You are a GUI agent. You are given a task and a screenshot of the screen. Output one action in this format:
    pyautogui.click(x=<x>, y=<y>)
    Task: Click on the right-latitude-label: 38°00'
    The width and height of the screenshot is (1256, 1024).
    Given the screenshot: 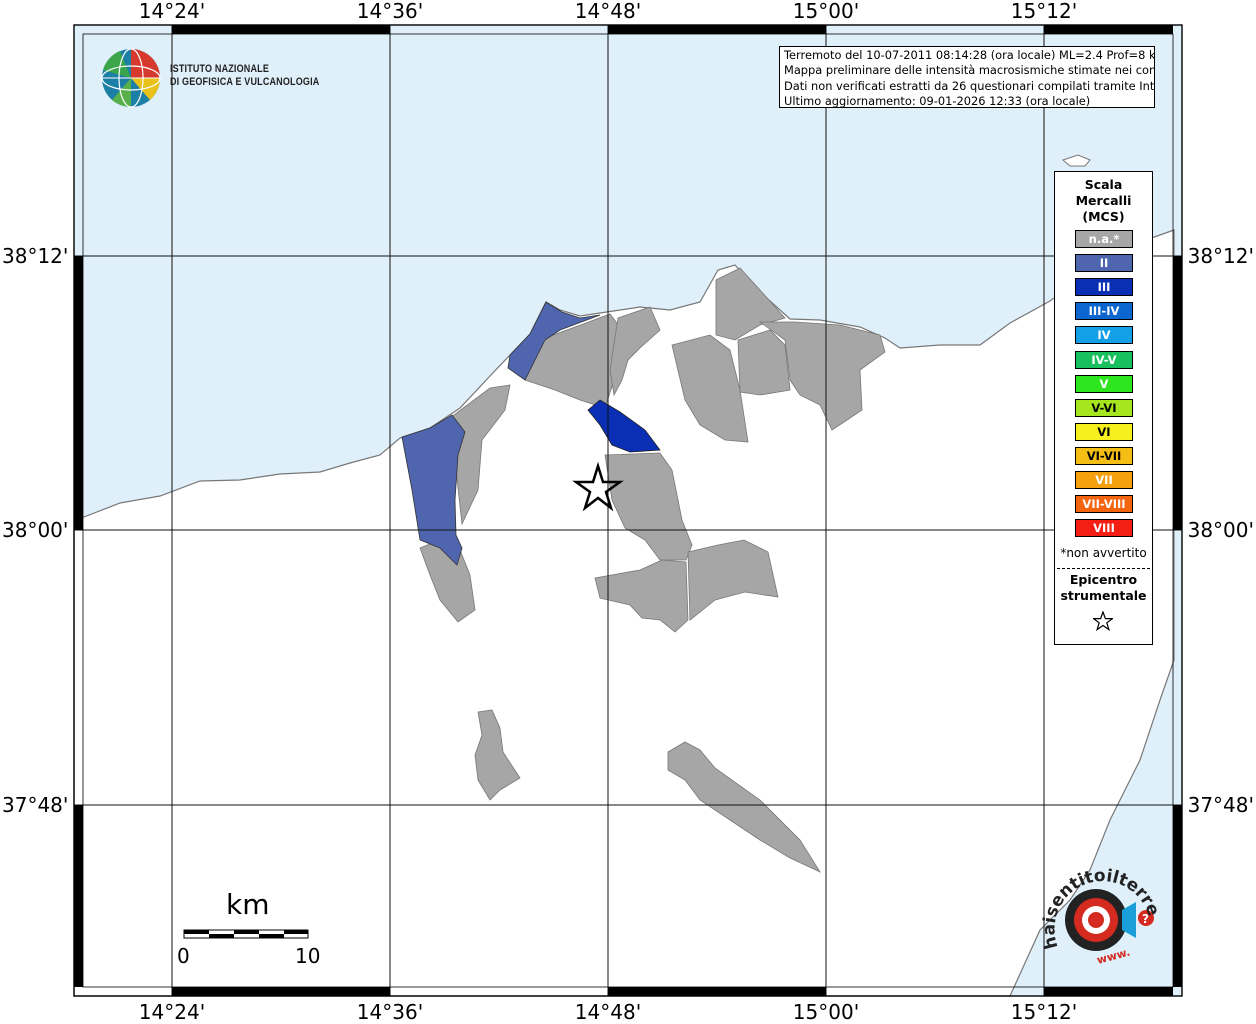 What is the action you would take?
    pyautogui.click(x=1220, y=530)
    